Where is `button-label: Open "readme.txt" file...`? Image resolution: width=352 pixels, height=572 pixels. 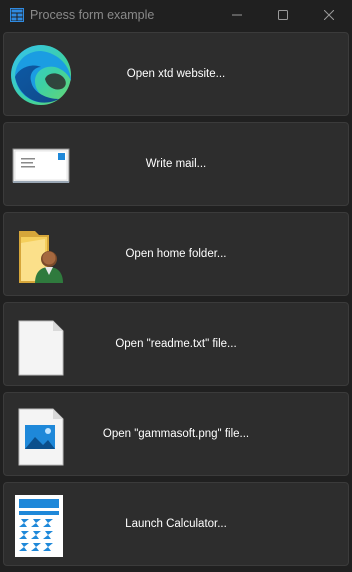
button-label: Open "readme.txt" file... is located at coordinates (176, 344).